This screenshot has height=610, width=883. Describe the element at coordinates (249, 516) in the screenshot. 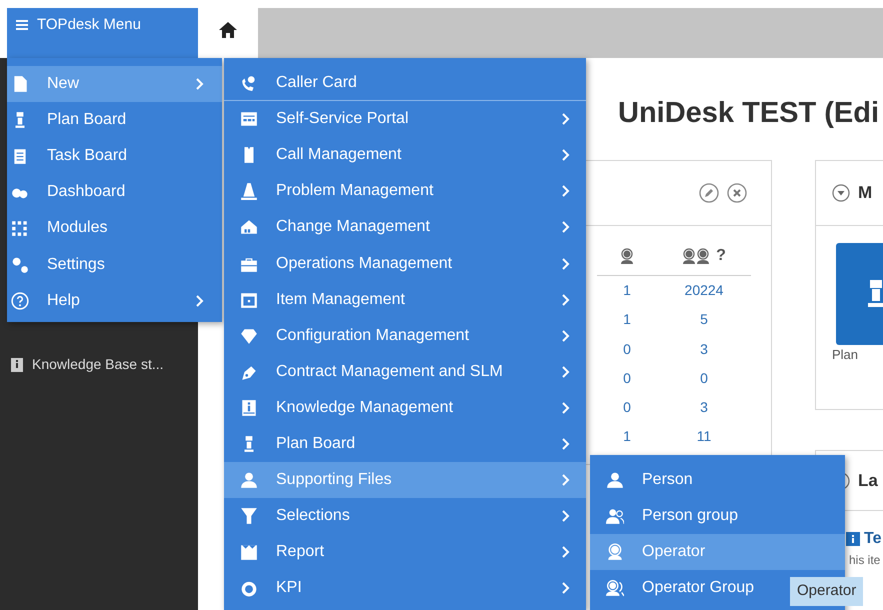

I see `funnel-icon` at that location.